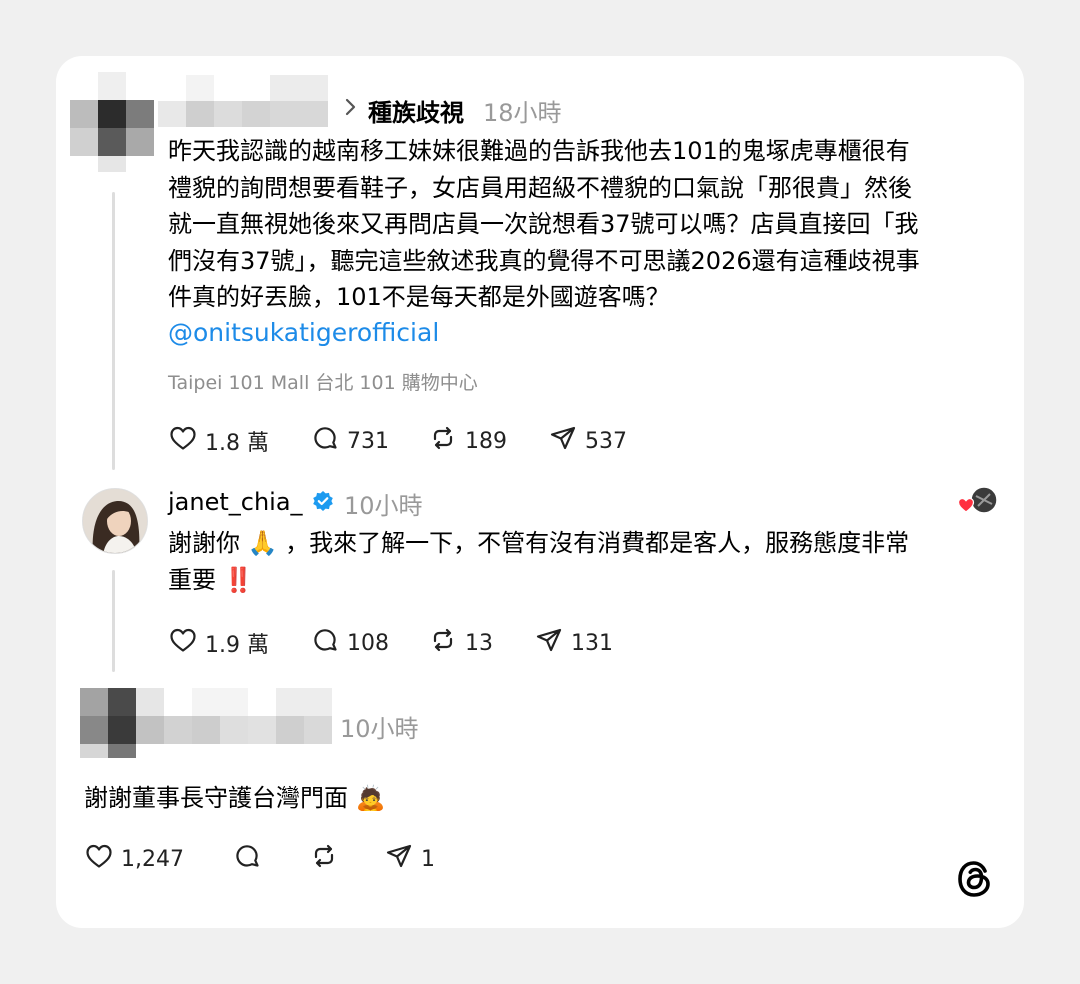 The image size is (1080, 984). What do you see at coordinates (977, 501) in the screenshot?
I see `liked-by-author-badge` at bounding box center [977, 501].